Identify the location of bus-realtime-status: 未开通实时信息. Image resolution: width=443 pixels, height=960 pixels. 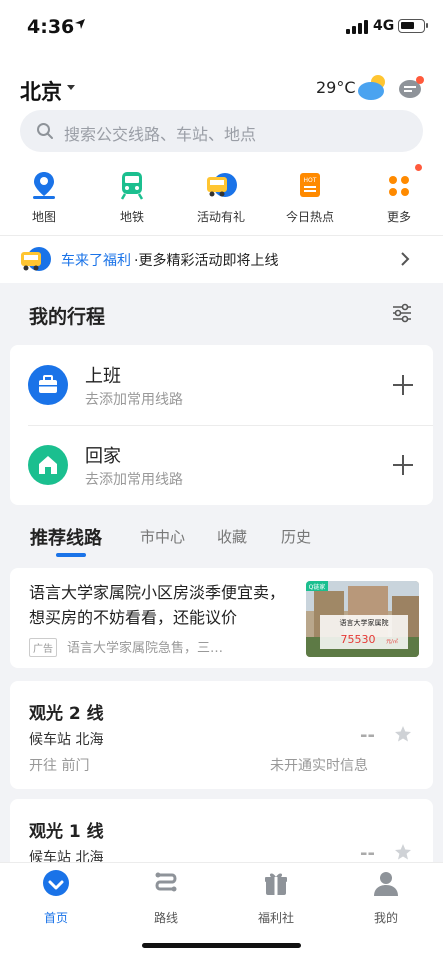
(319, 766).